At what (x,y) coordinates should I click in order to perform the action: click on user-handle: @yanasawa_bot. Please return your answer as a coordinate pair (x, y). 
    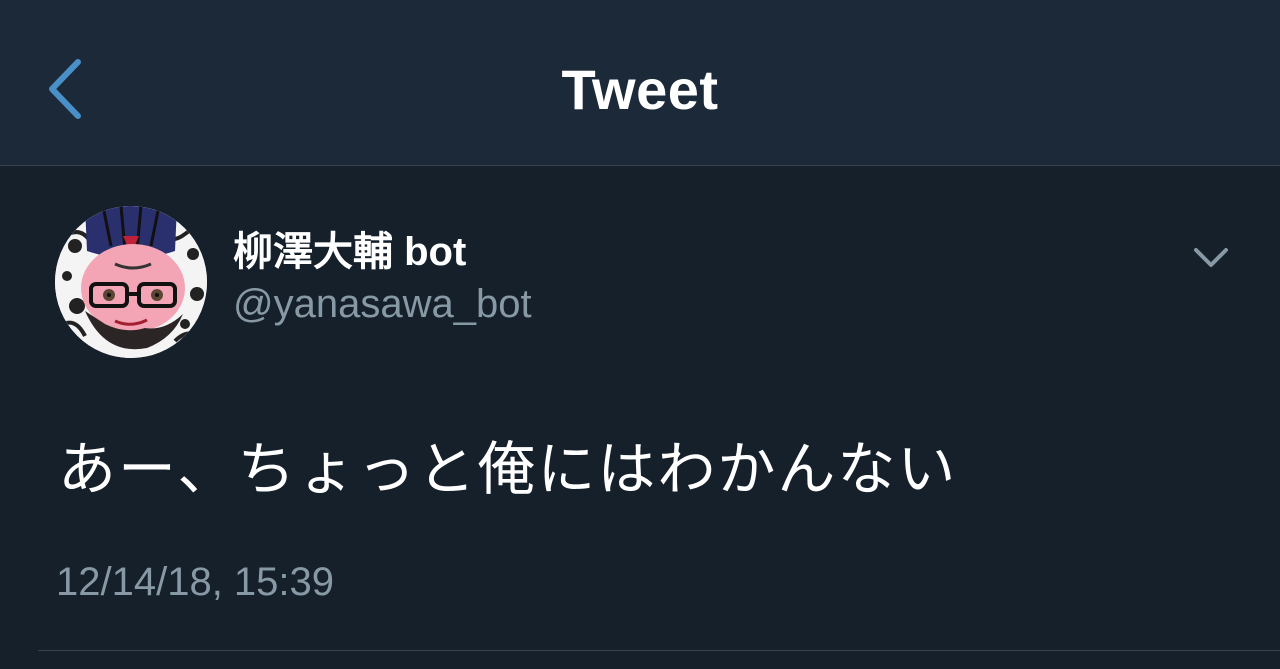
    Looking at the image, I should click on (382, 304).